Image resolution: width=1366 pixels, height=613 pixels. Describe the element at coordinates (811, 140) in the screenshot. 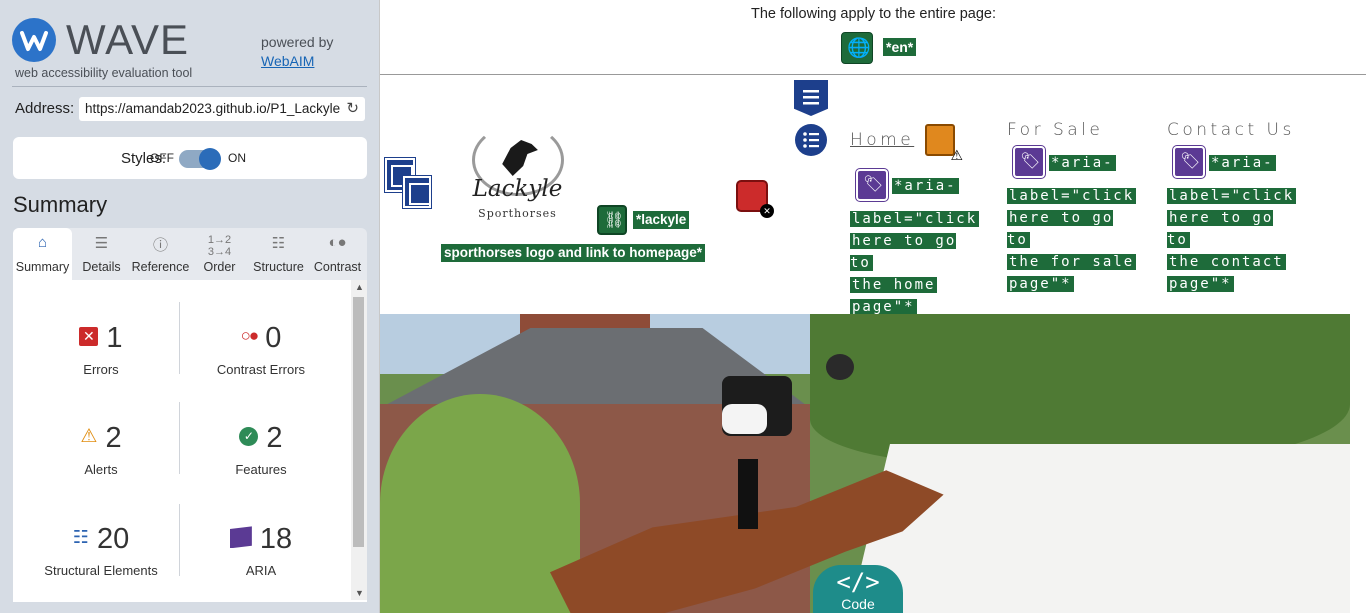

I see `list-icon` at that location.